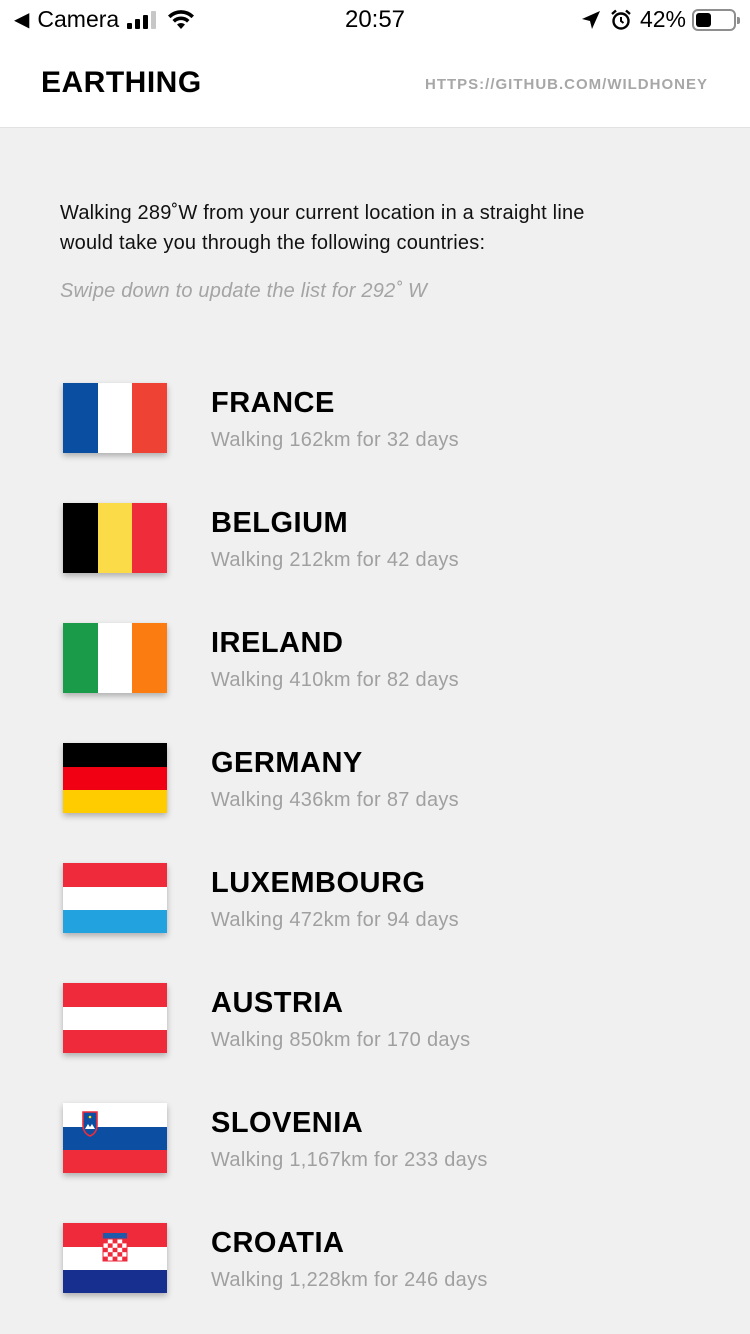 The width and height of the screenshot is (750, 1334). I want to click on country-detail: Walking 1,167km for 233 days, so click(349, 1160).